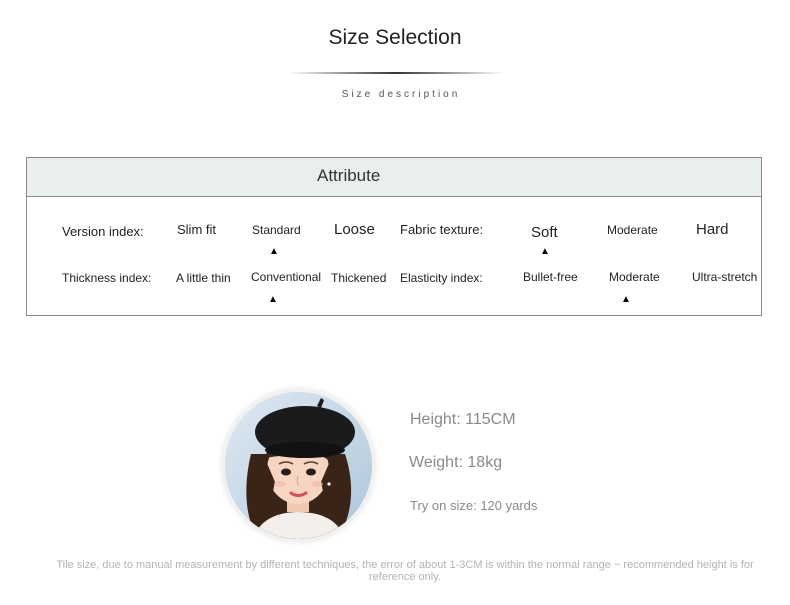 This screenshot has height=605, width=790. I want to click on version-index-label: Version index:, so click(103, 231).